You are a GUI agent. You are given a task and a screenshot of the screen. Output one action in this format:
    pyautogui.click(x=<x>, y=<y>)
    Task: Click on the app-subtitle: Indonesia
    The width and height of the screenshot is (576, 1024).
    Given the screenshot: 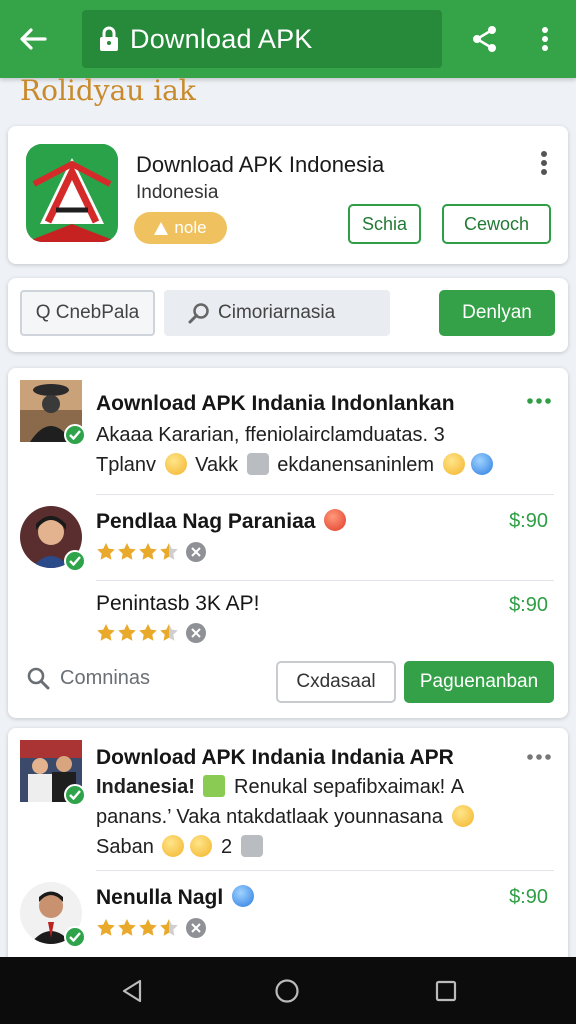 What is the action you would take?
    pyautogui.click(x=177, y=192)
    